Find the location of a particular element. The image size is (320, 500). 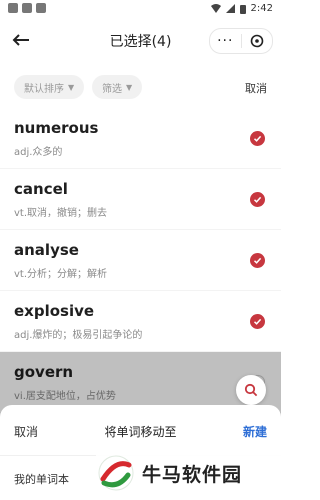

sort-label: 默认排序 is located at coordinates (44, 89).